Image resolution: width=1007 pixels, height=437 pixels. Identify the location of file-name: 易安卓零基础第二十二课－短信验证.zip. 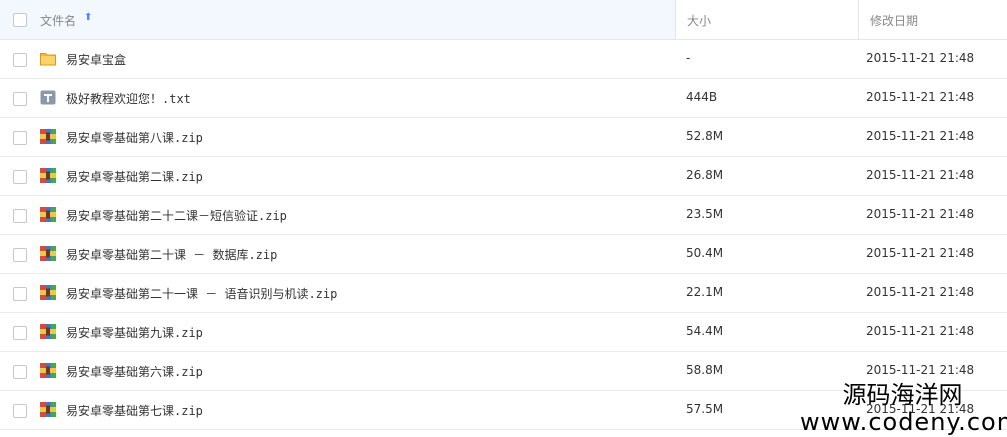
(176, 215).